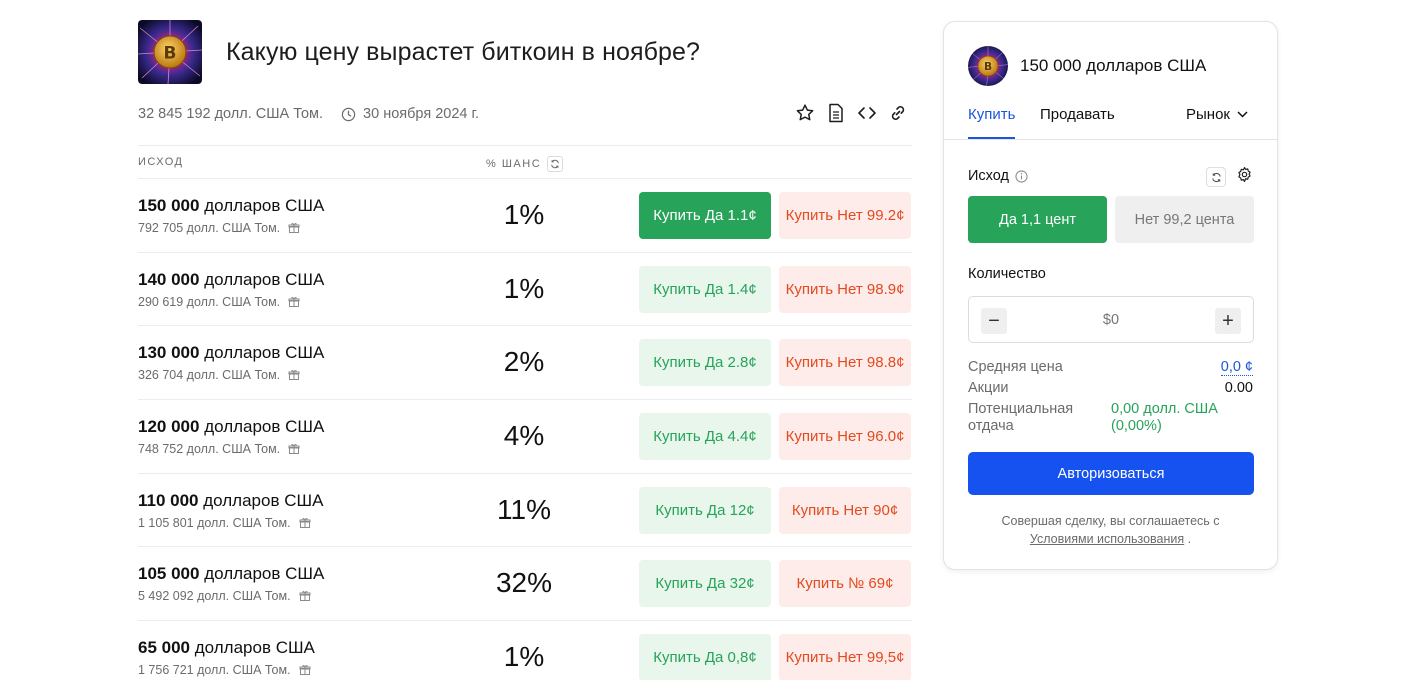 The width and height of the screenshot is (1418, 680). What do you see at coordinates (1077, 114) in the screenshot?
I see `tab-sell: Продавать` at bounding box center [1077, 114].